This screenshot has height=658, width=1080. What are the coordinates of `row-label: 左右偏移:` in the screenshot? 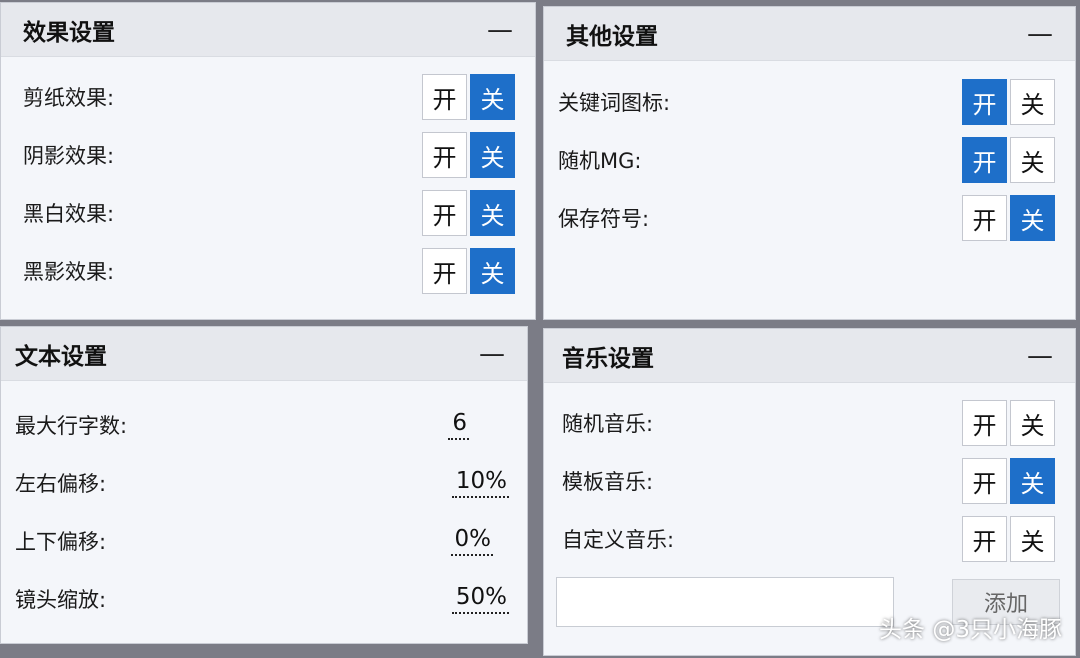 It's located at (61, 484).